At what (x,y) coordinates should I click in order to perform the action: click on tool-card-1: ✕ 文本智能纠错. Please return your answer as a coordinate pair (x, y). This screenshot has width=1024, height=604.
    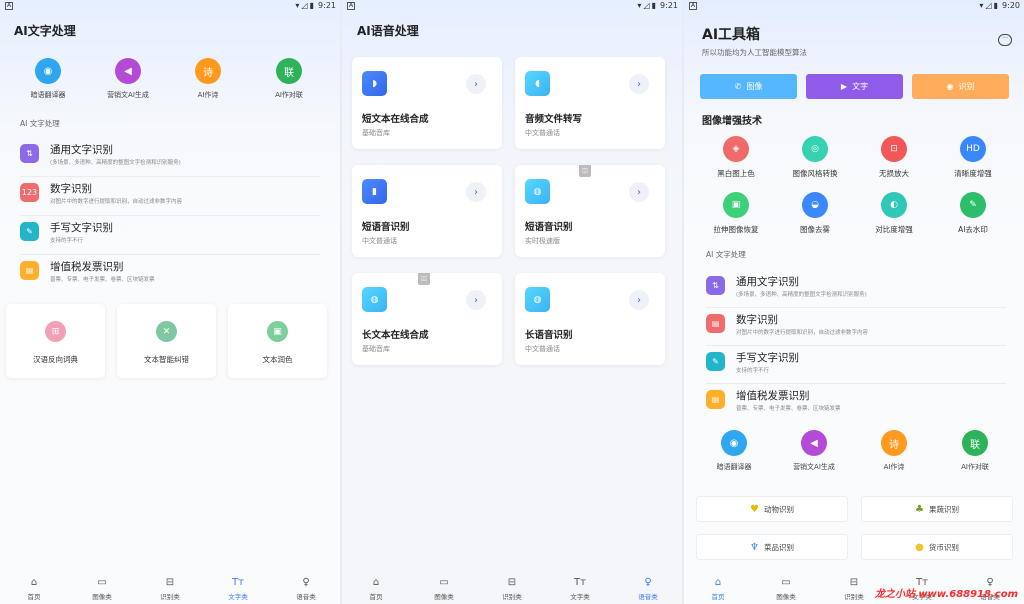
    Looking at the image, I should click on (166, 341).